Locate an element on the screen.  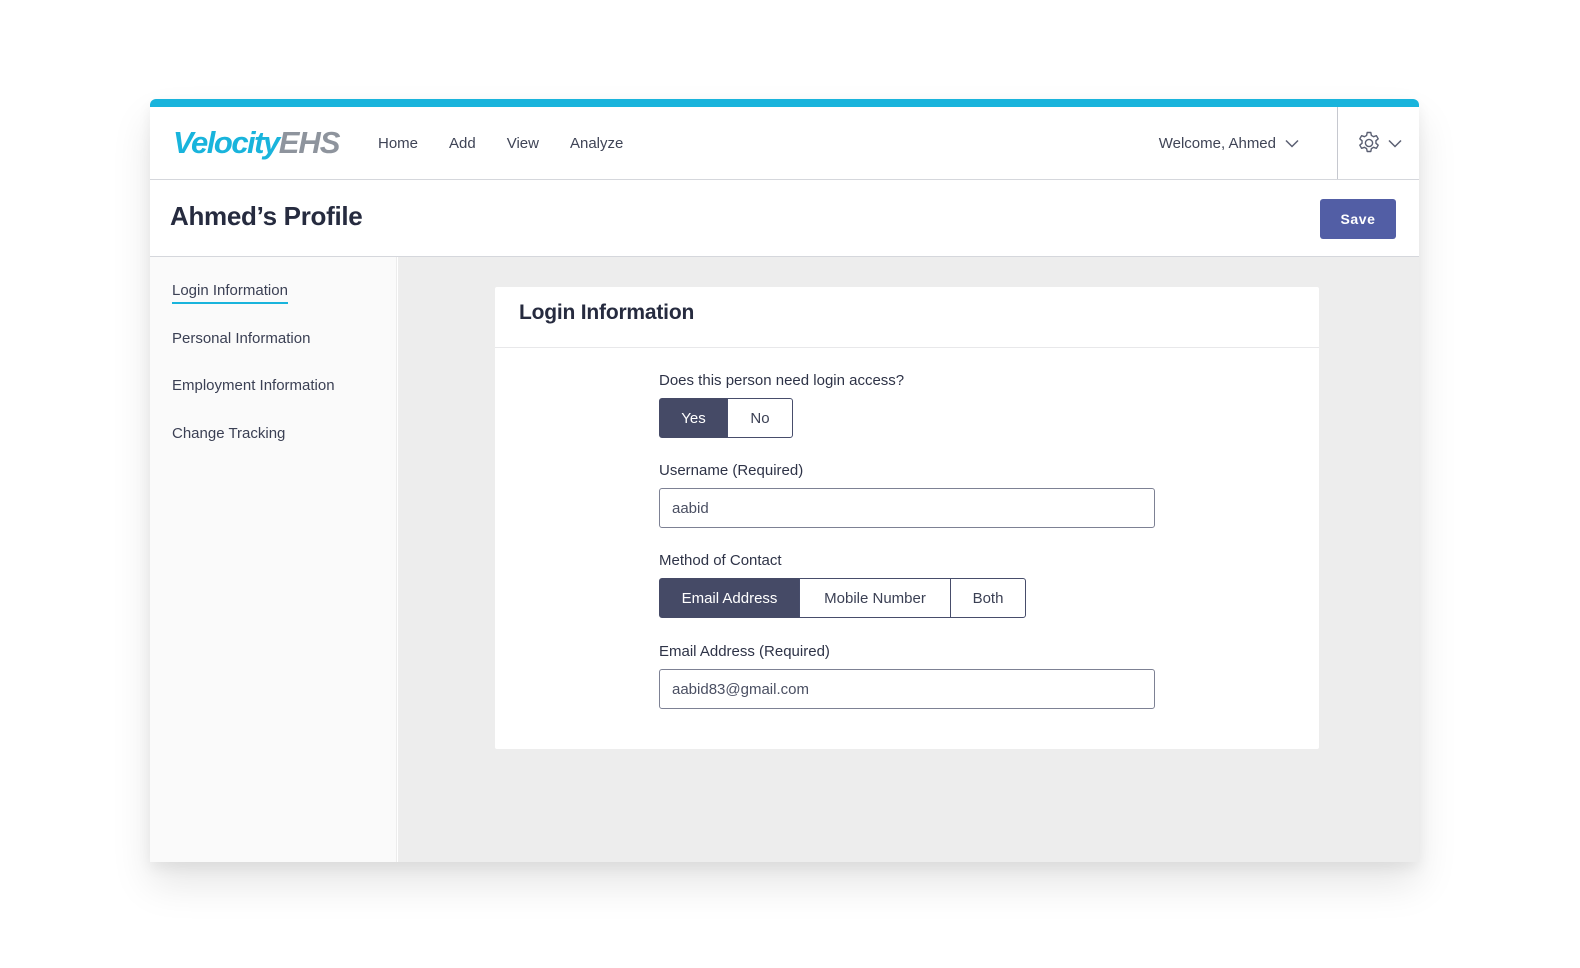
nav-home: Home is located at coordinates (398, 143).